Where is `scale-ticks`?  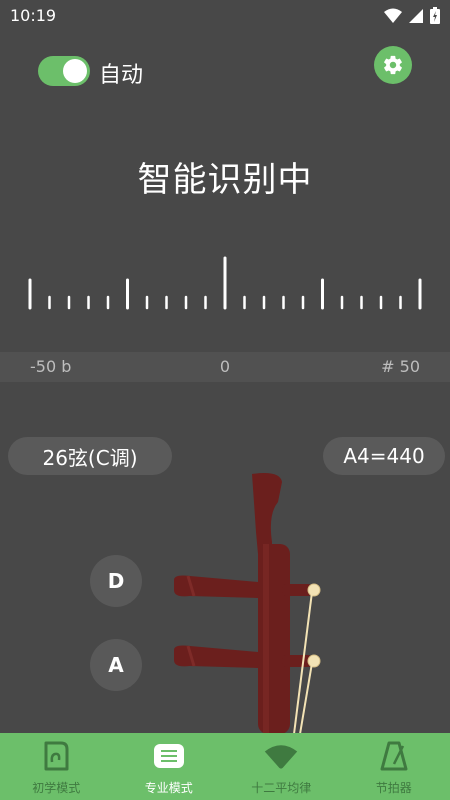
scale-ticks is located at coordinates (225, 283).